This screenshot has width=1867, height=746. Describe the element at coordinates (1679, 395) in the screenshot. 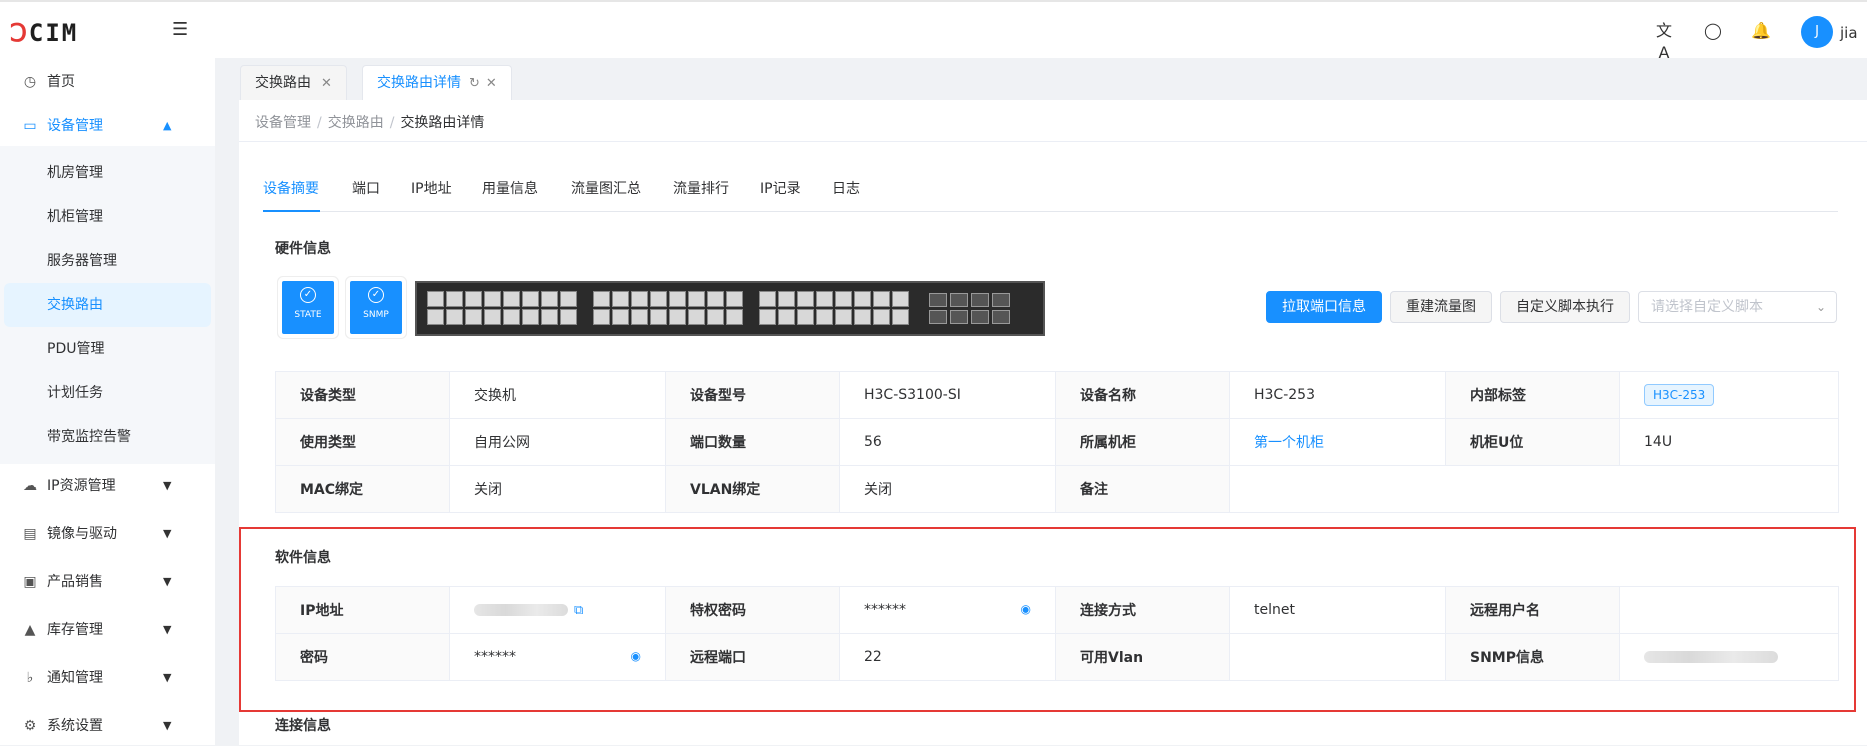

I see `internal-tag-badge: H3C-253` at that location.